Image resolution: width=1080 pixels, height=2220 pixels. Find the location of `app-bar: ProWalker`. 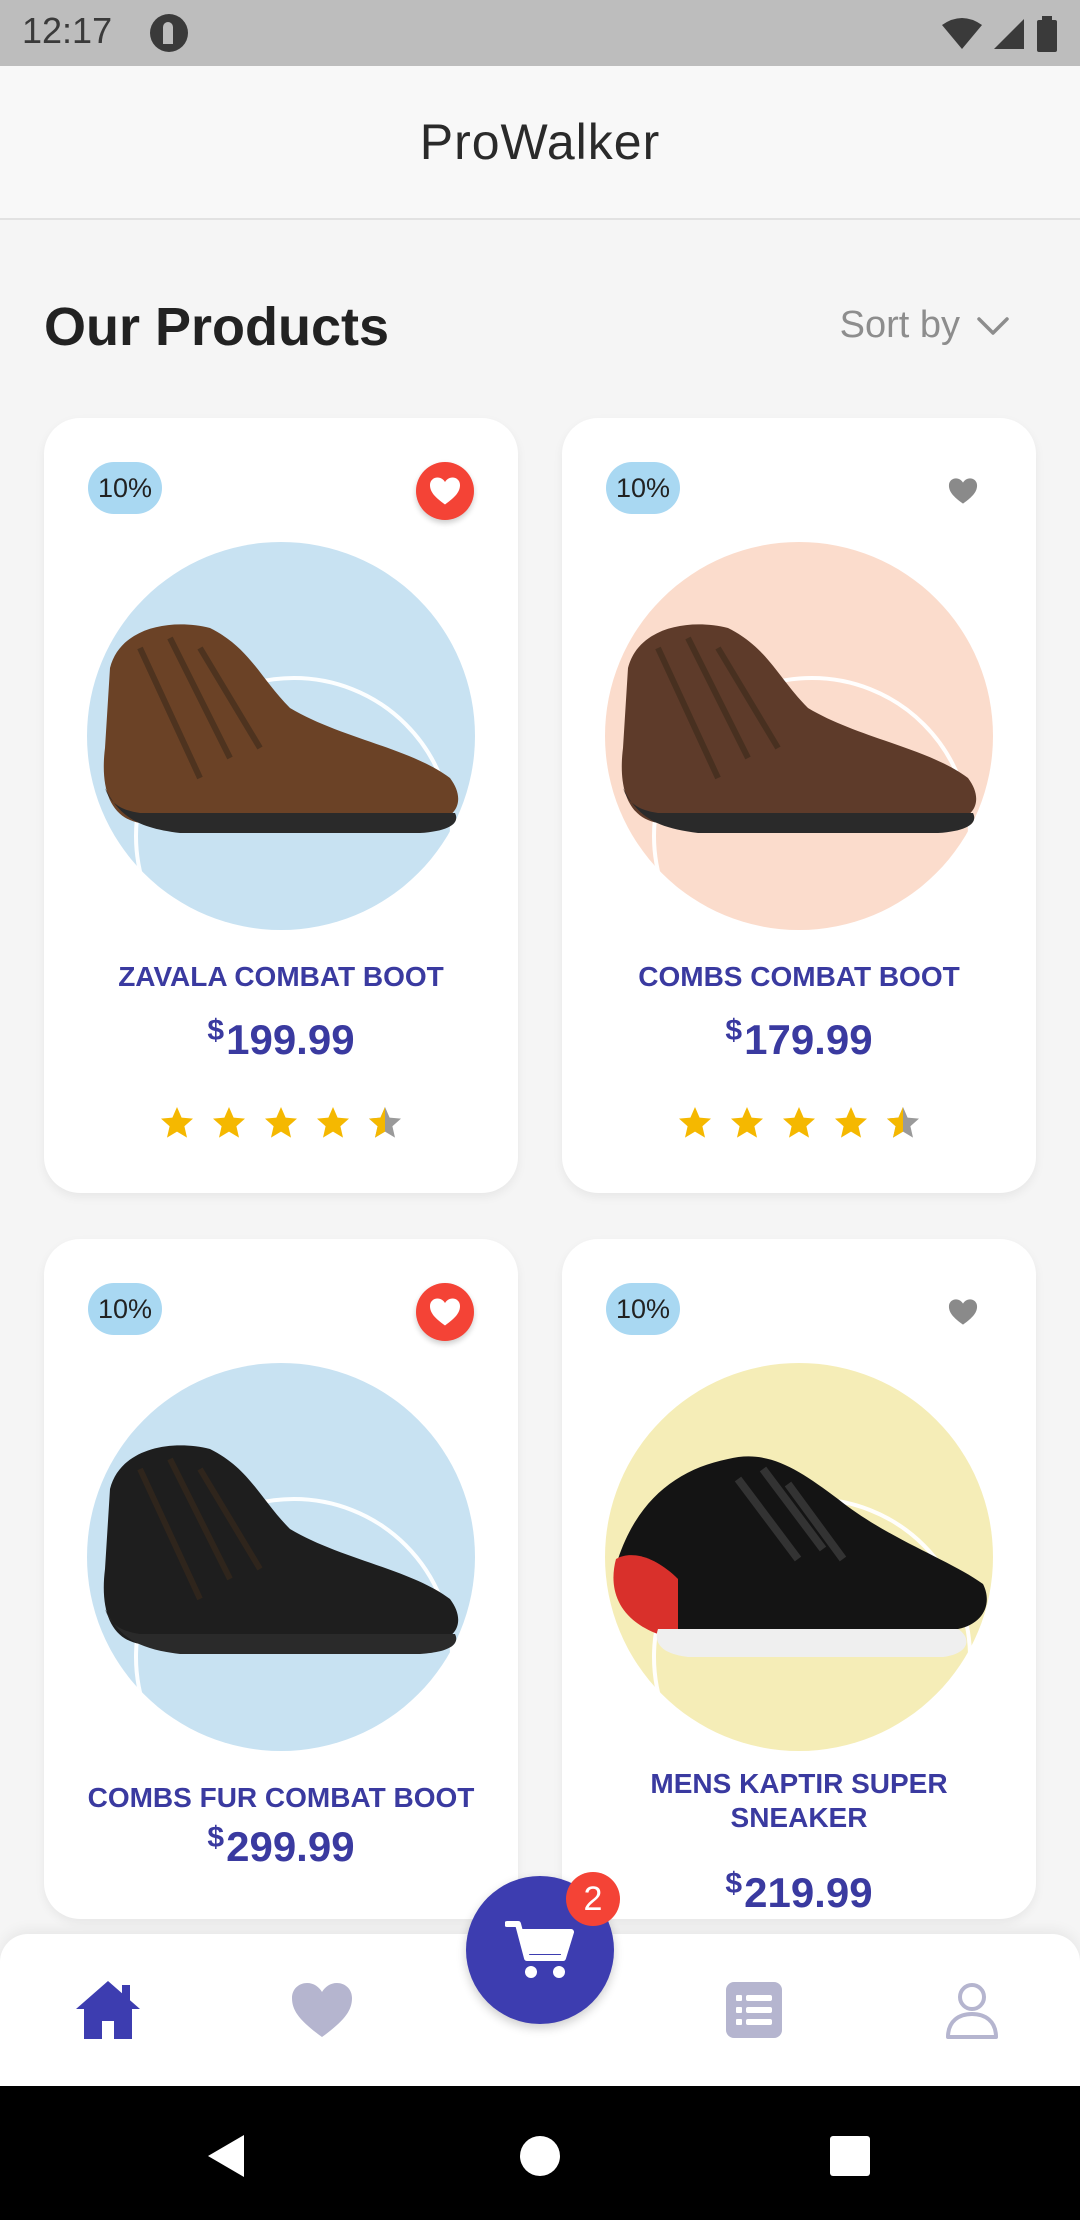

app-bar: ProWalker is located at coordinates (540, 143).